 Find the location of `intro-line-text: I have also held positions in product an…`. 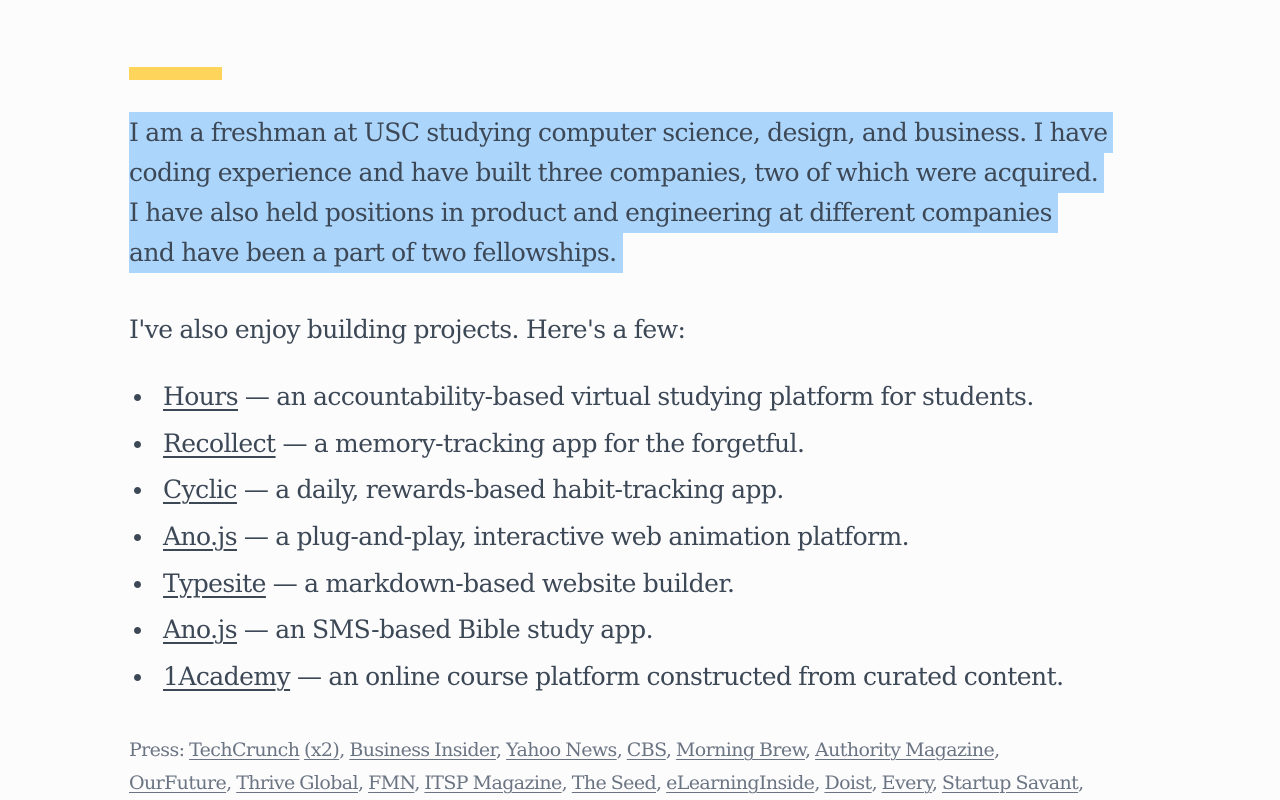

intro-line-text: I have also held positions in product an… is located at coordinates (593, 212).